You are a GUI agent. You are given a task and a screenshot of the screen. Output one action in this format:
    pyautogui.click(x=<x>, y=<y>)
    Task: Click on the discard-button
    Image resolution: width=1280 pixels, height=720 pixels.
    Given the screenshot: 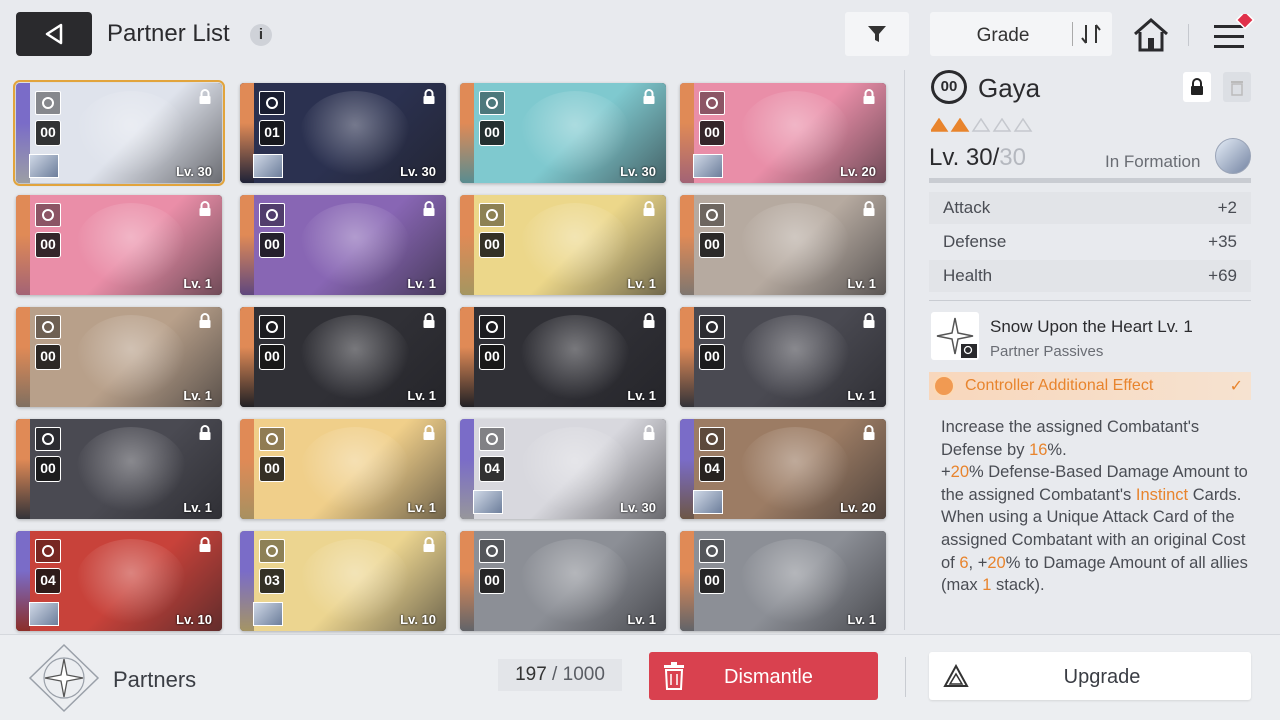 What is the action you would take?
    pyautogui.click(x=1237, y=87)
    